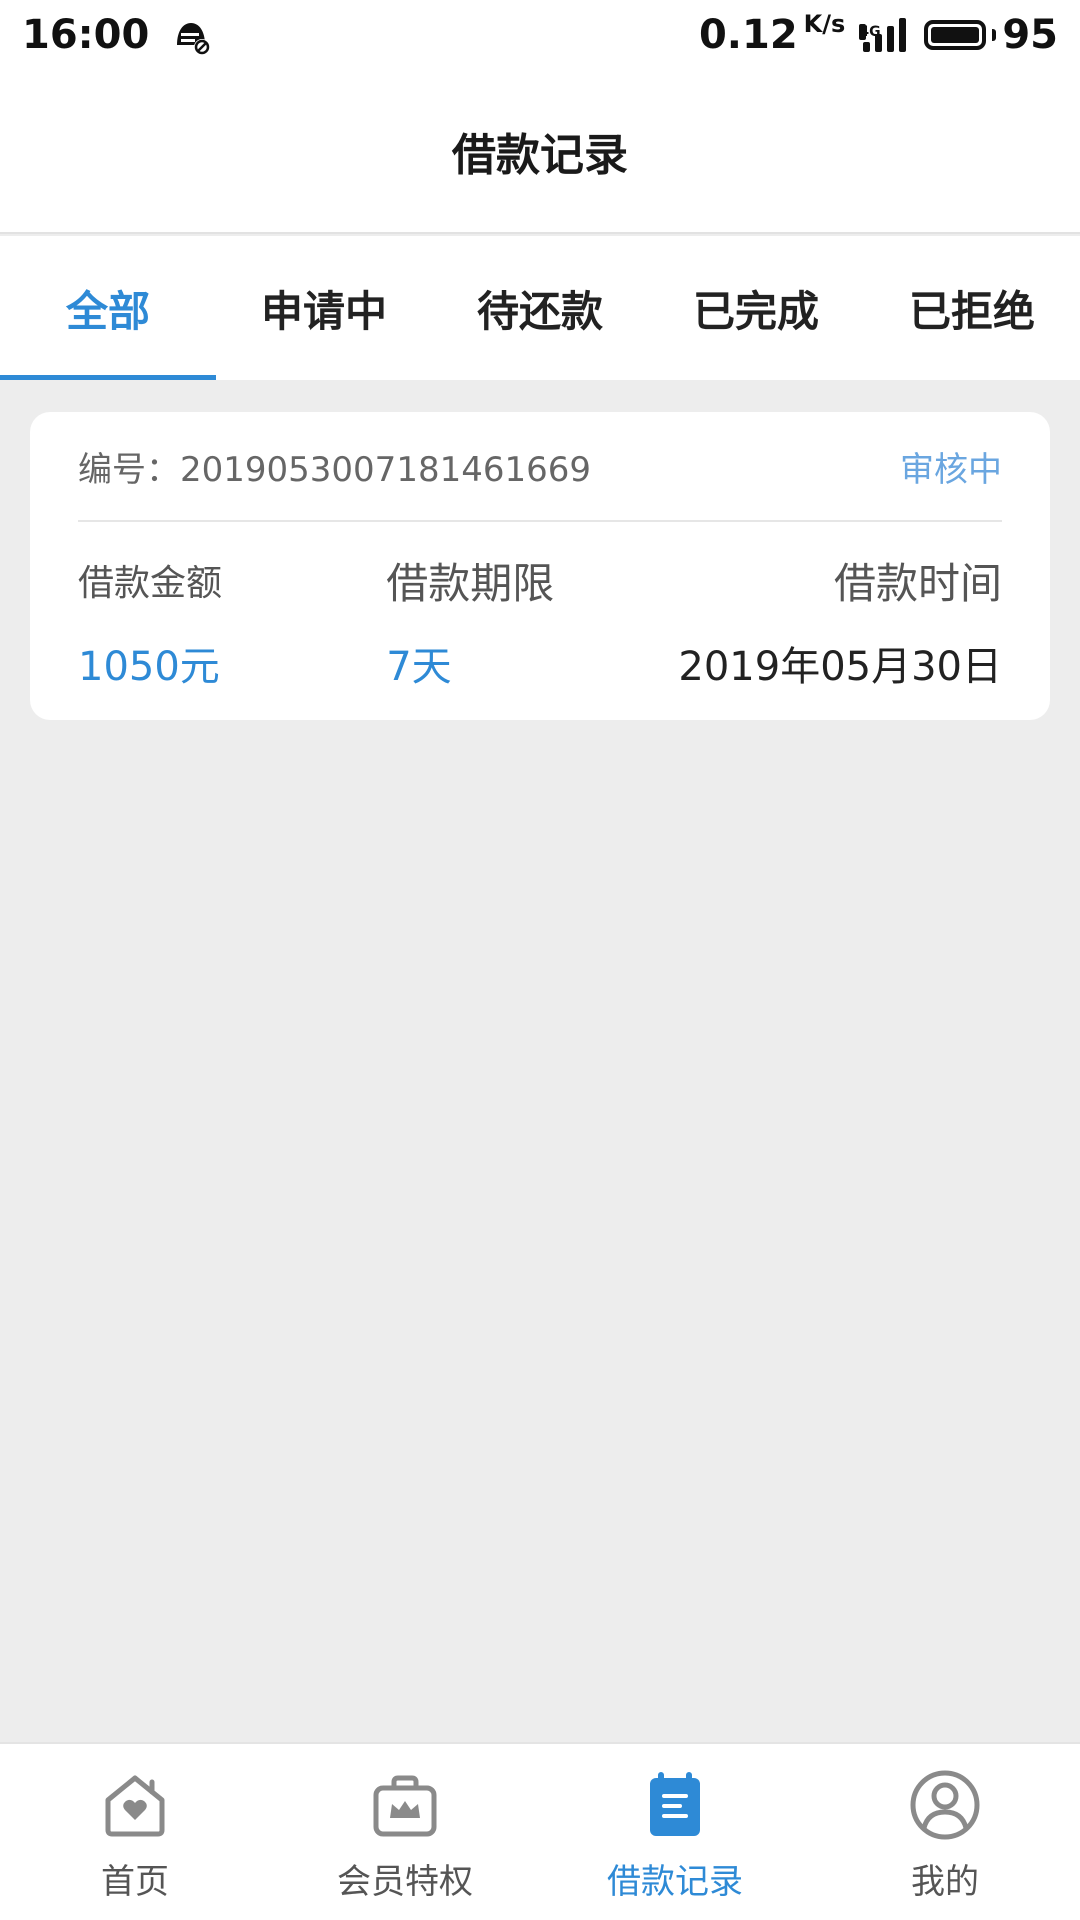 This screenshot has width=1080, height=1920. Describe the element at coordinates (972, 308) in the screenshot. I see `tab-rejected: 已拒绝` at that location.